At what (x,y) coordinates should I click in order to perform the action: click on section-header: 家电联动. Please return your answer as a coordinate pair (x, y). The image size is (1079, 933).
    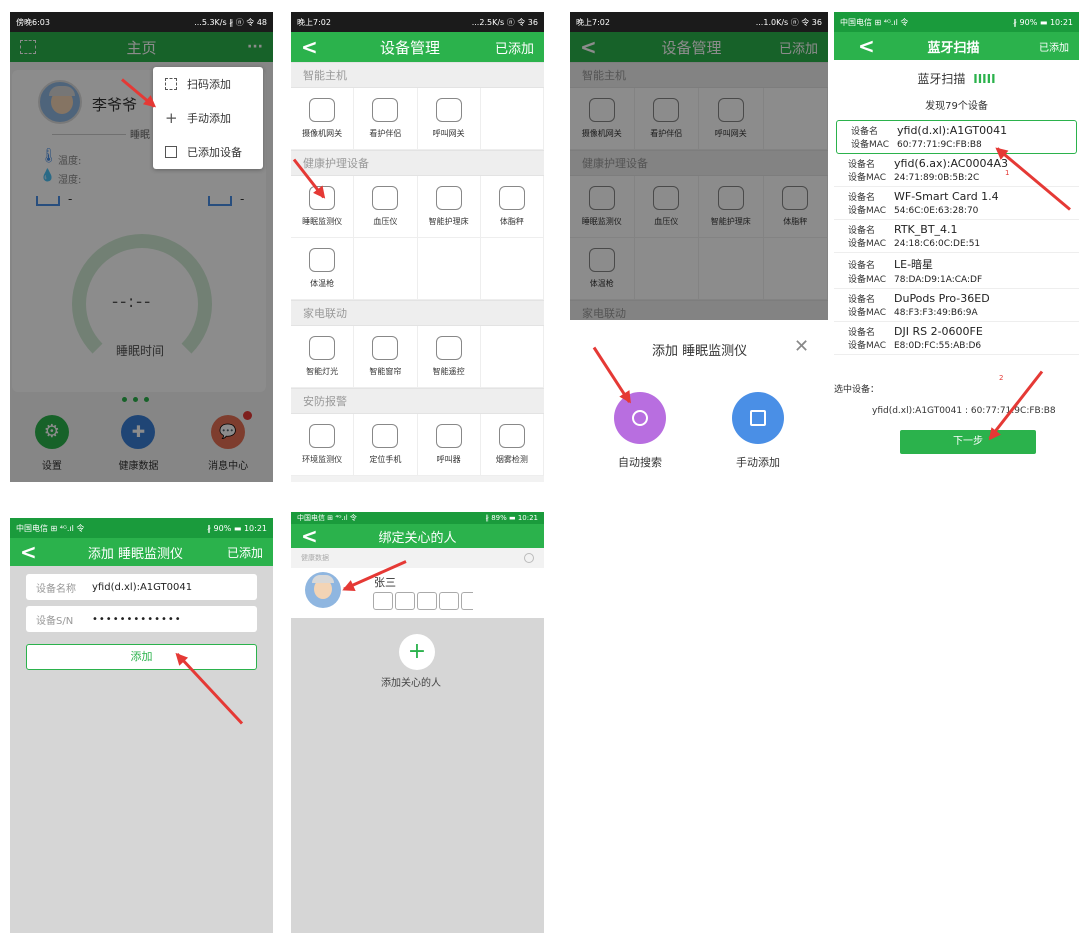
    Looking at the image, I should click on (417, 313).